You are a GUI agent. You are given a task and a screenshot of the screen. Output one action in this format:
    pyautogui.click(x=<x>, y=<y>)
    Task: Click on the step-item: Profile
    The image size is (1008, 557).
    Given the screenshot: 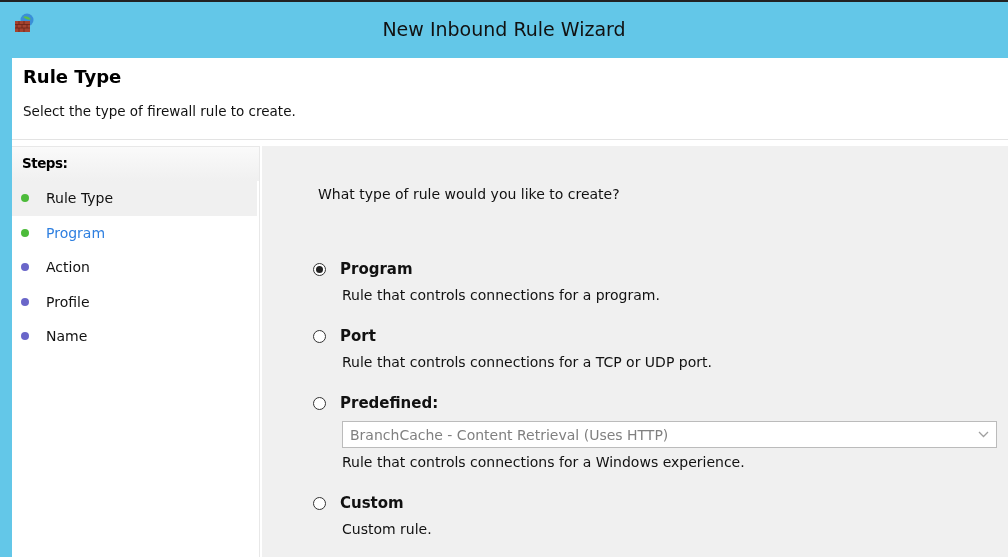 What is the action you would take?
    pyautogui.click(x=134, y=301)
    